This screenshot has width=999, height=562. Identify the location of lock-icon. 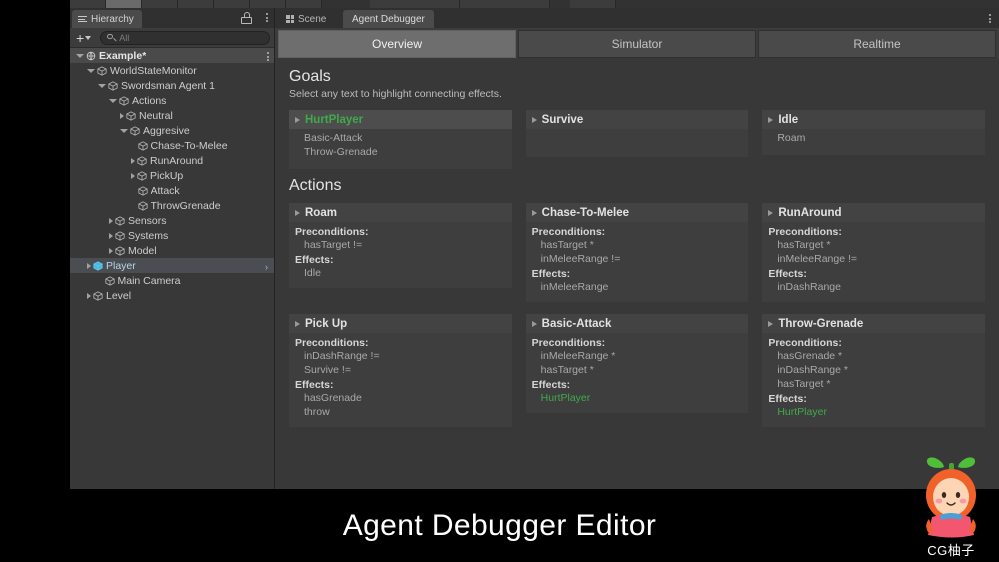
(246, 18).